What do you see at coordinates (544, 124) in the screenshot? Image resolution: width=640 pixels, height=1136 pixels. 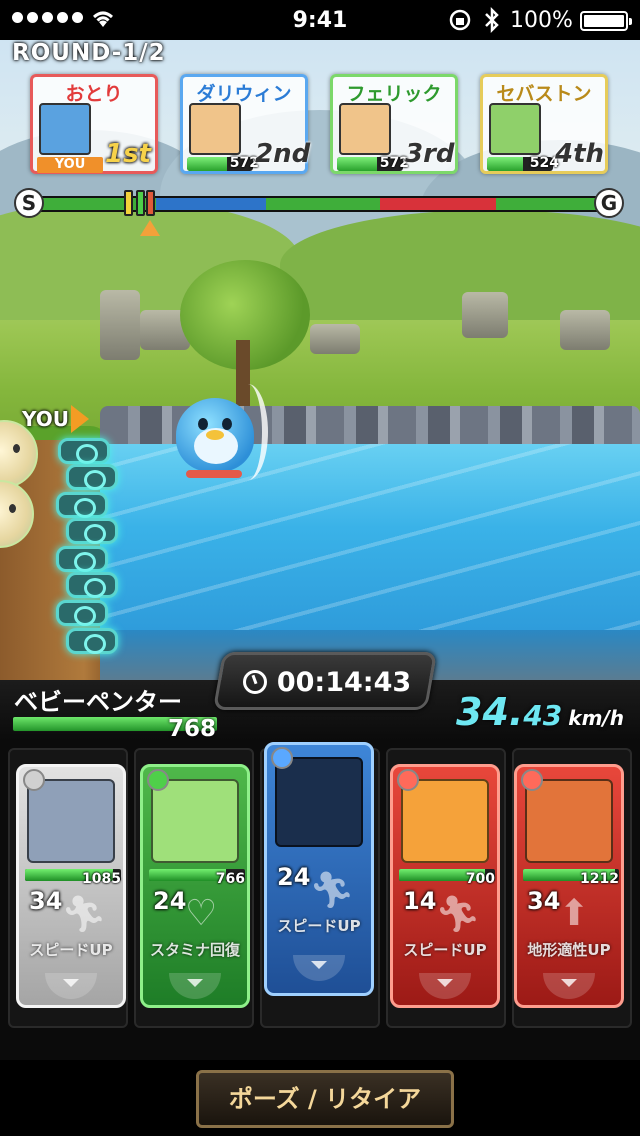 I see `racer-card-4: セバストン 524 4th` at bounding box center [544, 124].